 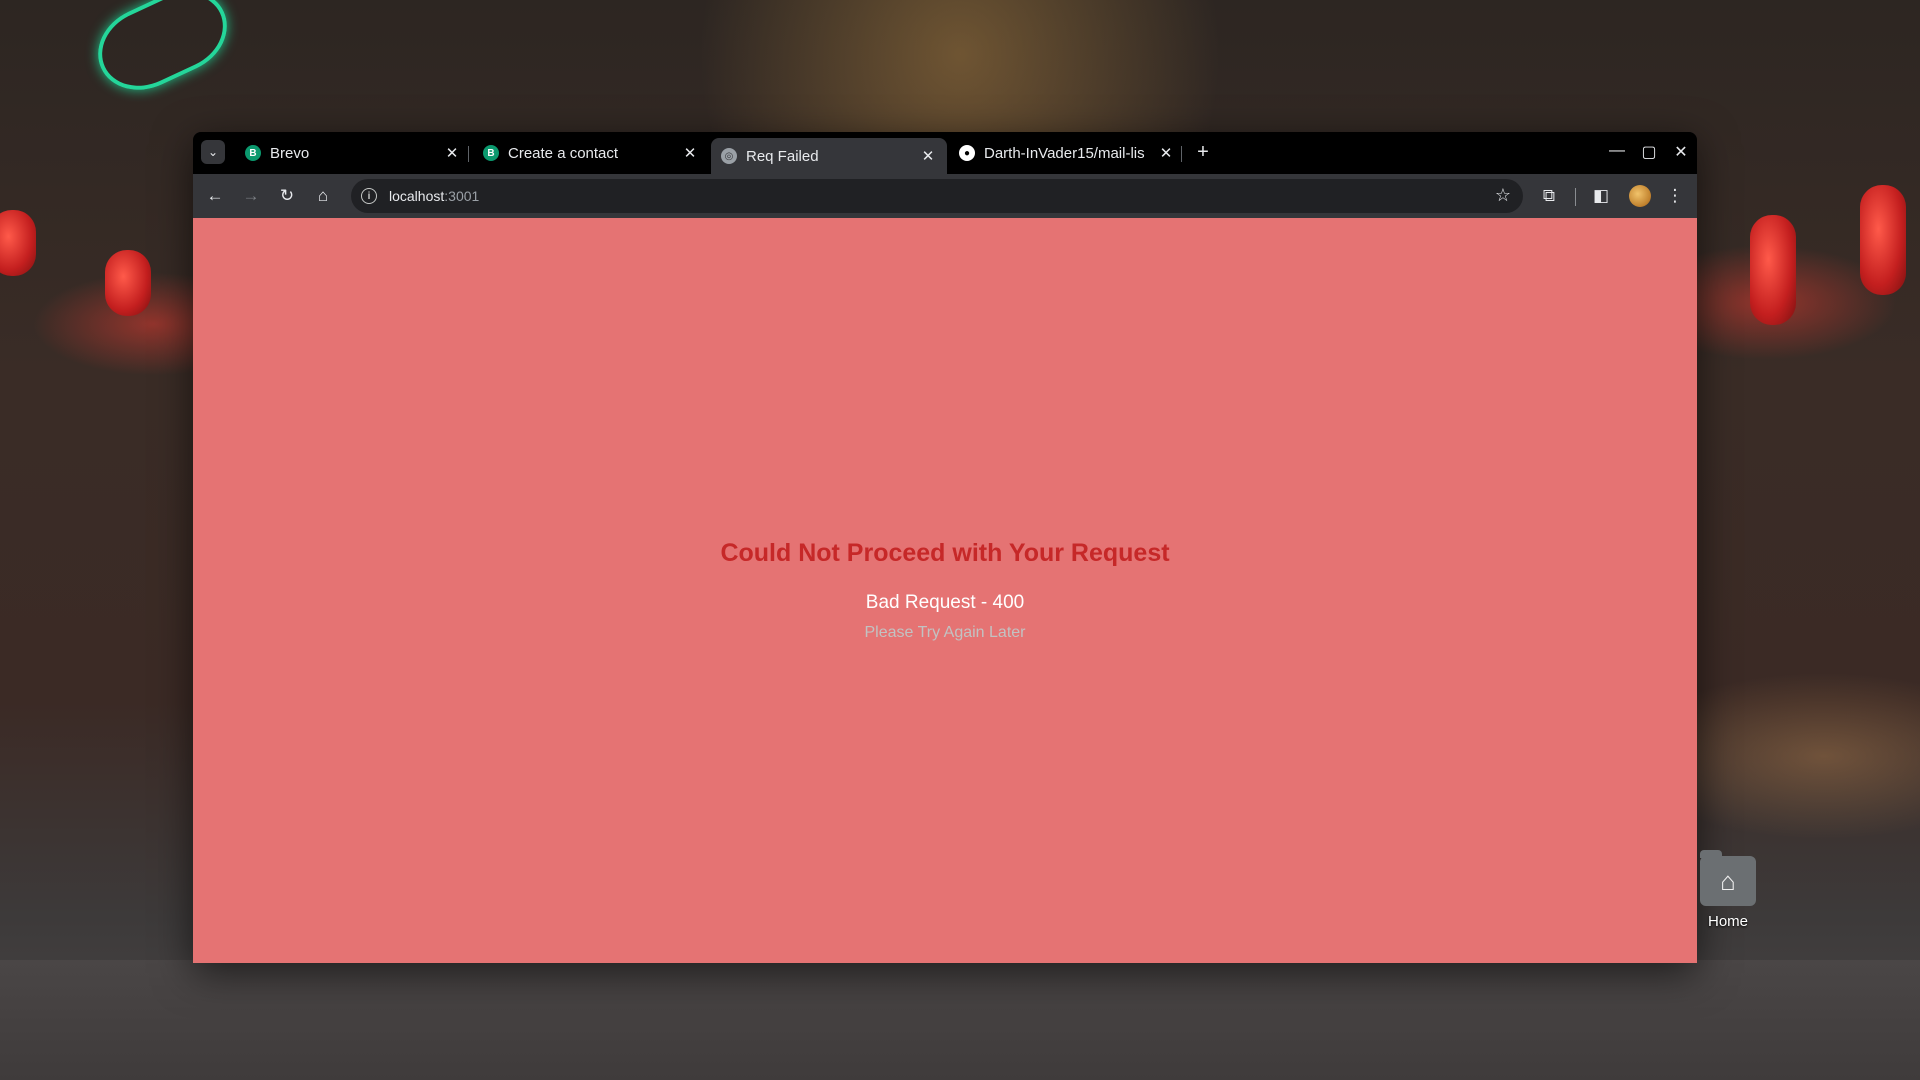 What do you see at coordinates (1675, 196) in the screenshot?
I see `more-menu-icon: ⋮` at bounding box center [1675, 196].